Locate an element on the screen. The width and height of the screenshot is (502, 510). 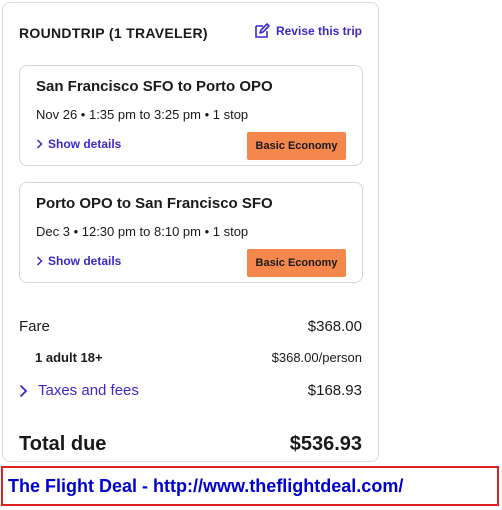
taxes-label: Taxes and fees is located at coordinates (88, 390).